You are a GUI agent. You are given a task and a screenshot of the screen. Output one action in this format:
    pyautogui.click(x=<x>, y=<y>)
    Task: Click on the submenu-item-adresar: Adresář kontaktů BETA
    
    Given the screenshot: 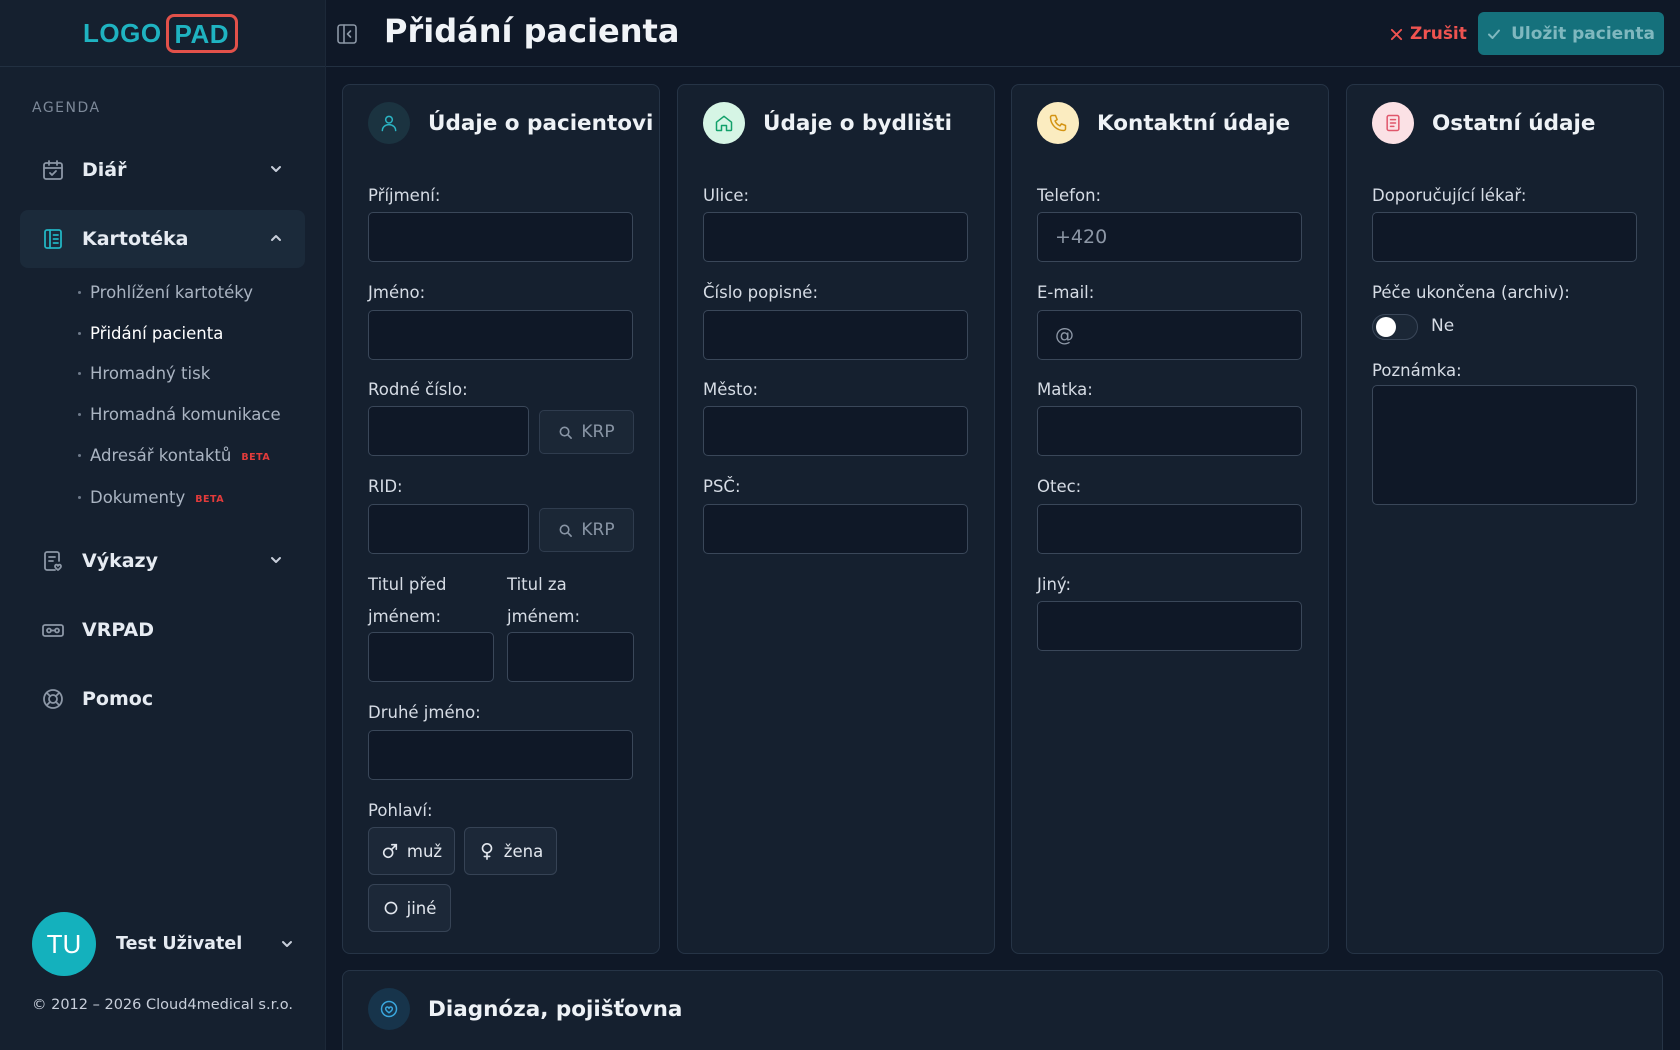 What is the action you would take?
    pyautogui.click(x=174, y=455)
    